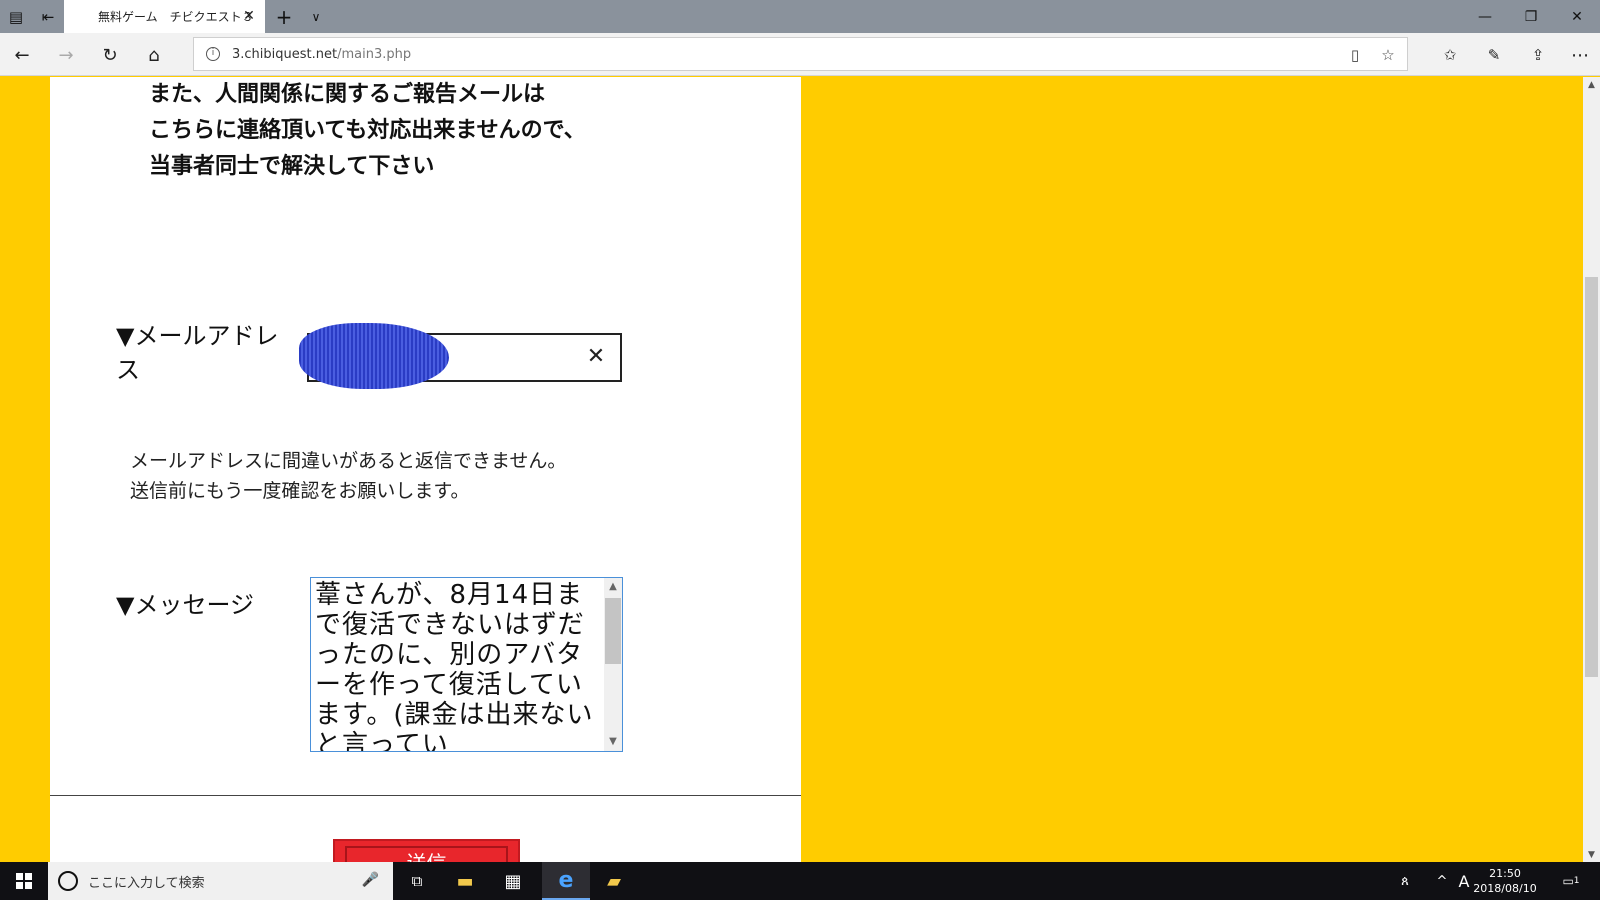 This screenshot has height=900, width=1600. Describe the element at coordinates (1531, 16) in the screenshot. I see `restore-icon: ❐` at that location.